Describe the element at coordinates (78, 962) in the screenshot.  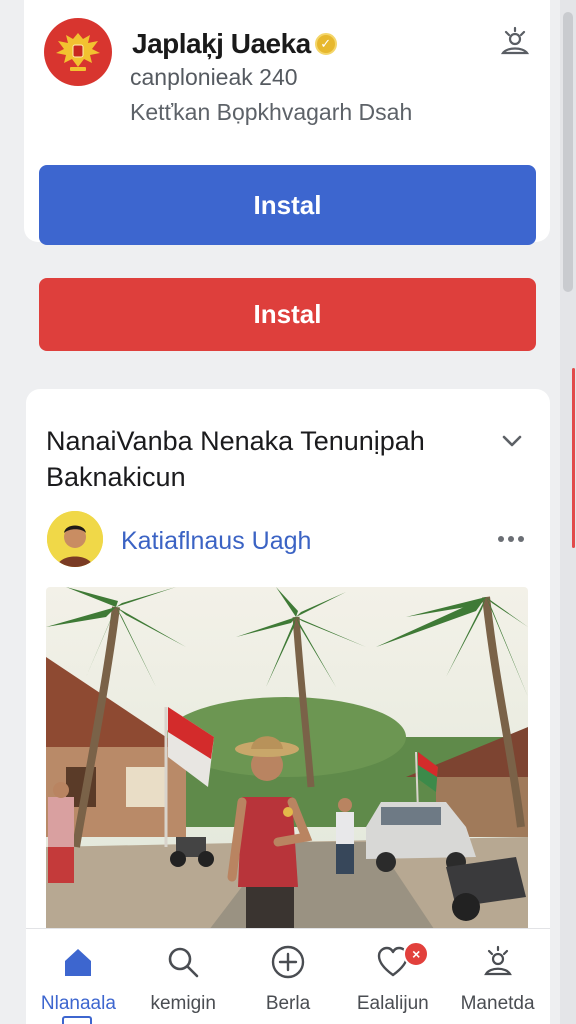
I see `home-icon` at that location.